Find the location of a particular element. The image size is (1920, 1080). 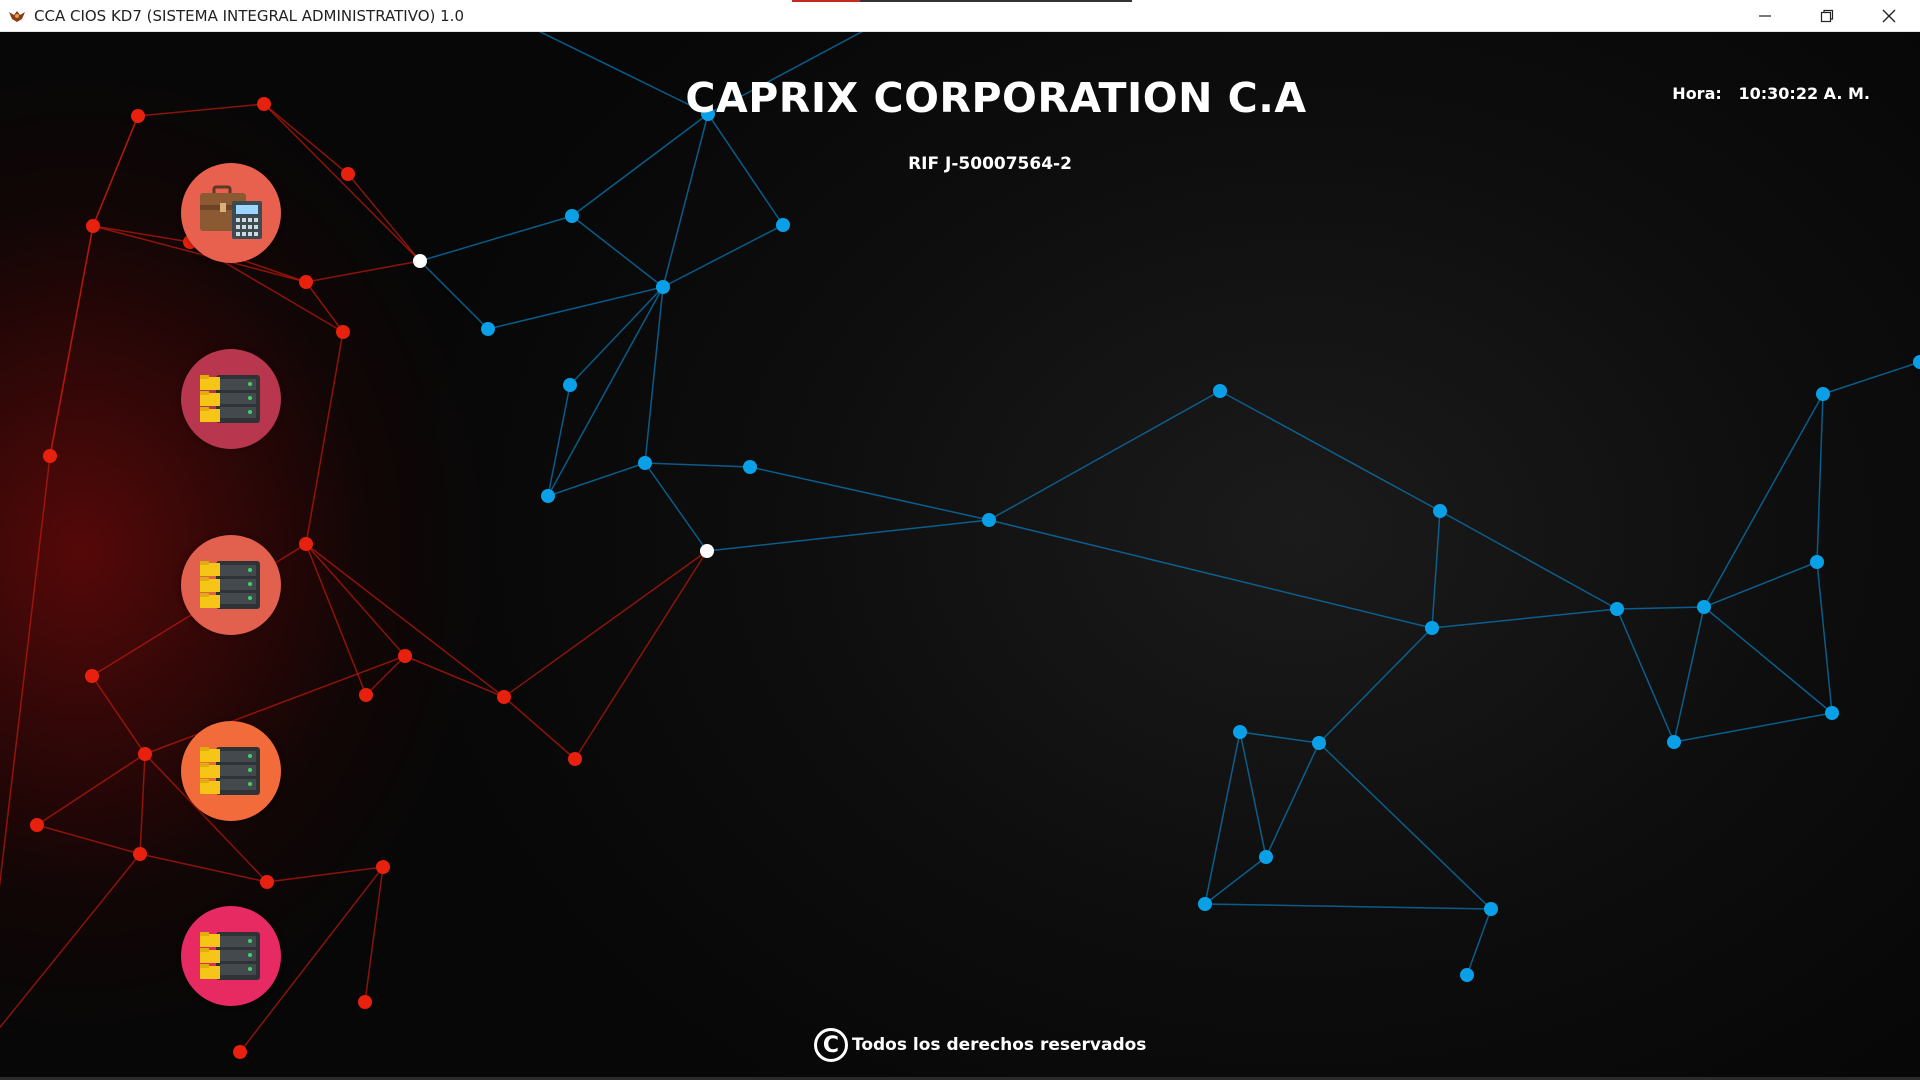

clock-label: Hora: is located at coordinates (1697, 93).